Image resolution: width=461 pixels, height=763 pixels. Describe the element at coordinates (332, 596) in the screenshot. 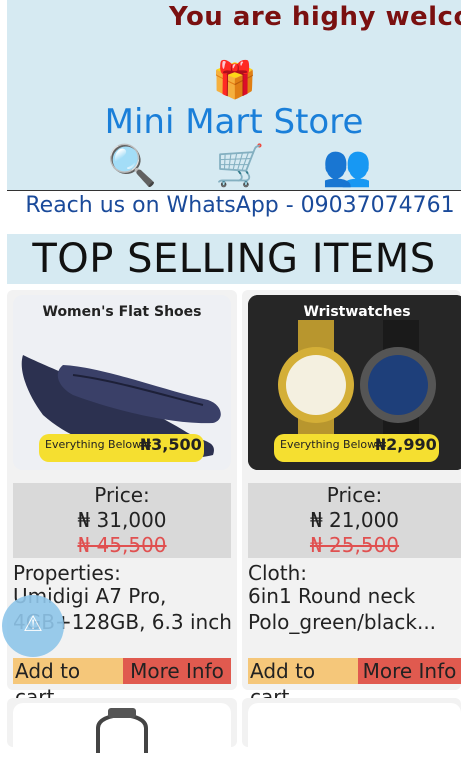

I see `props-line1: 6in1 Round neck` at that location.